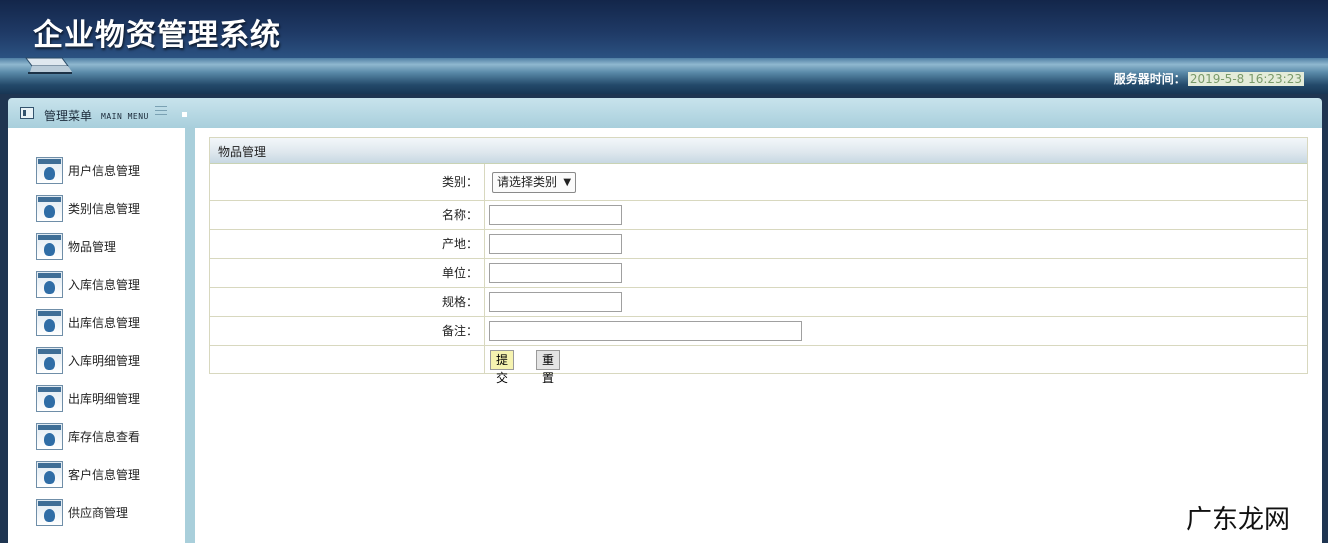 The width and height of the screenshot is (1328, 543). Describe the element at coordinates (347, 273) in the screenshot. I see `unit-label: 单位：` at that location.